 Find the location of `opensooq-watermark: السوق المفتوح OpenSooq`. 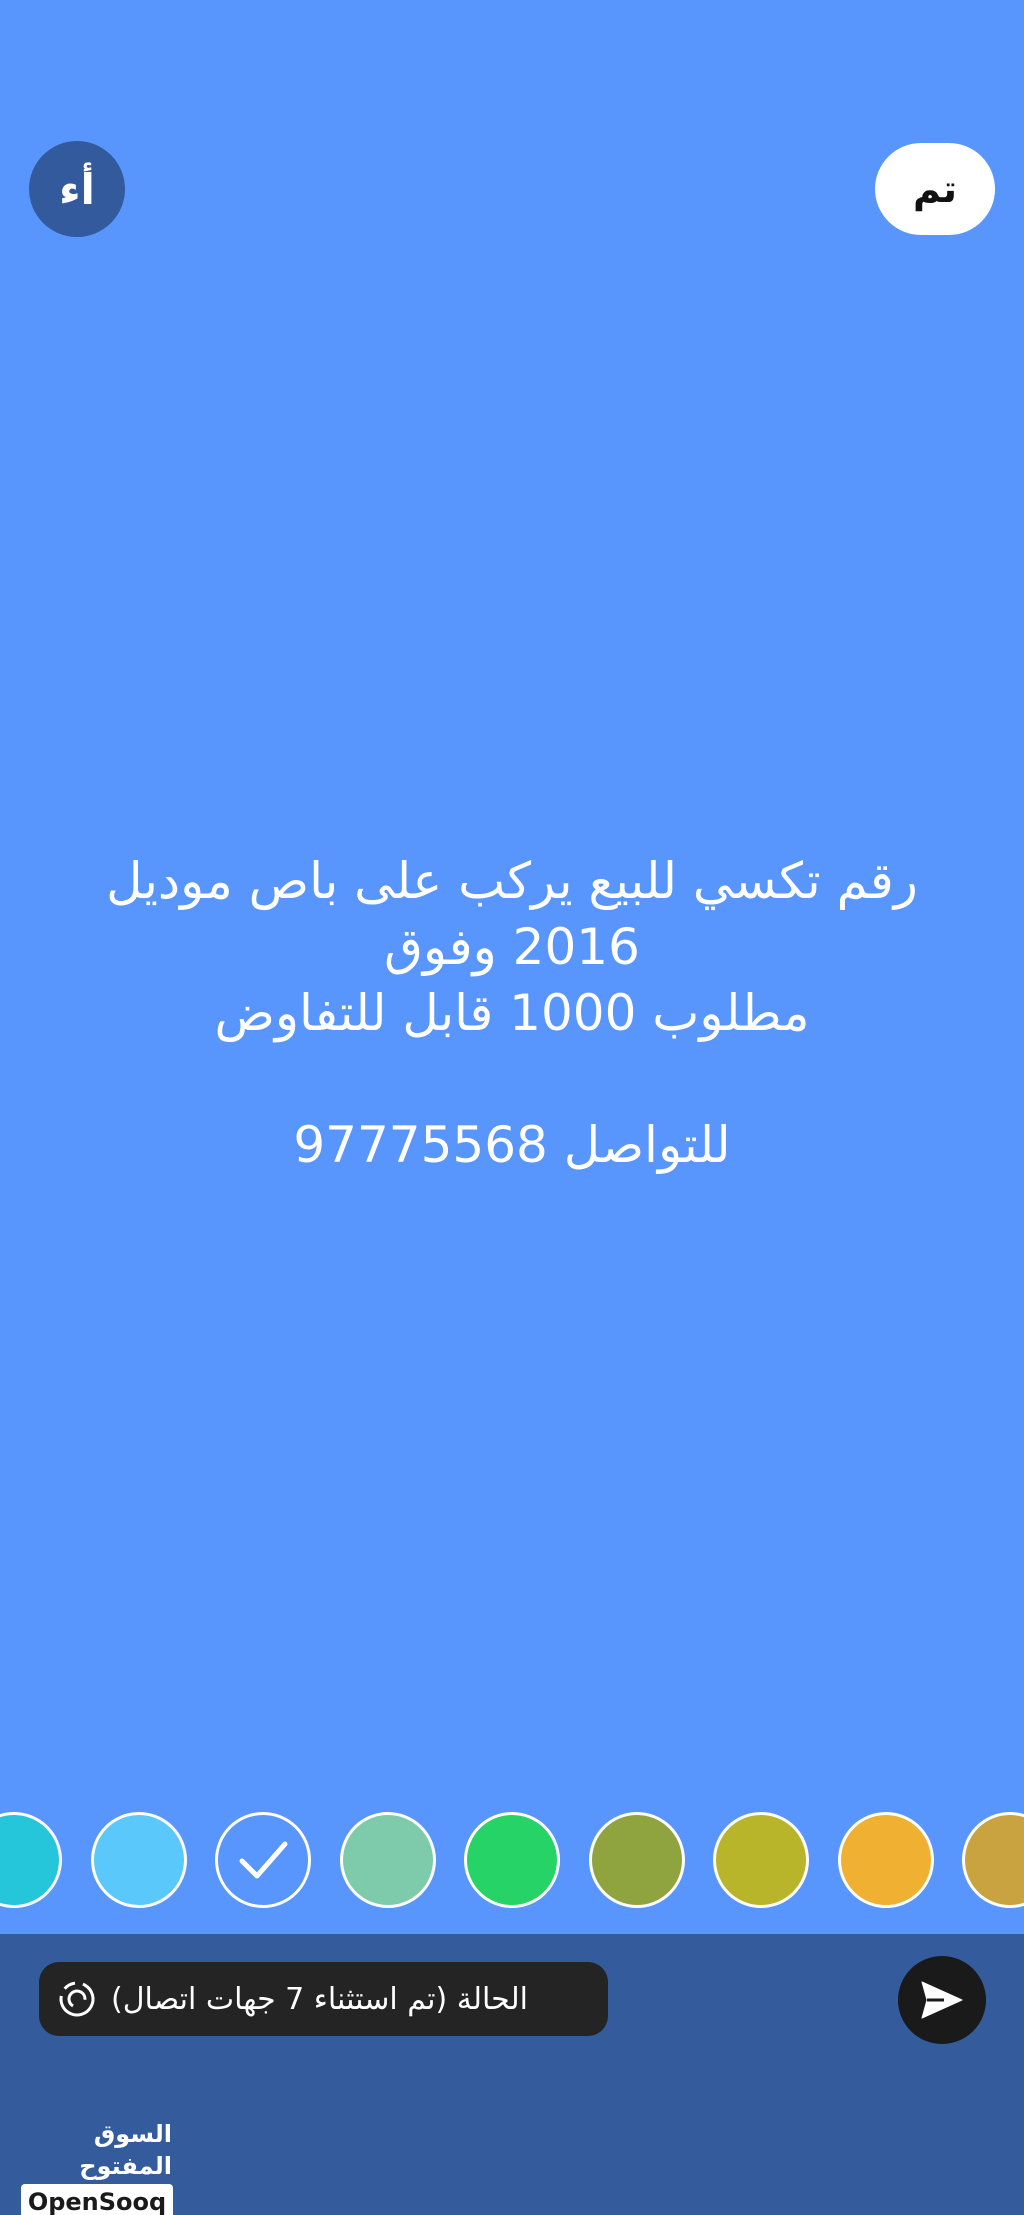

opensooq-watermark: السوق المفتوح OpenSooq is located at coordinates (97, 2166).